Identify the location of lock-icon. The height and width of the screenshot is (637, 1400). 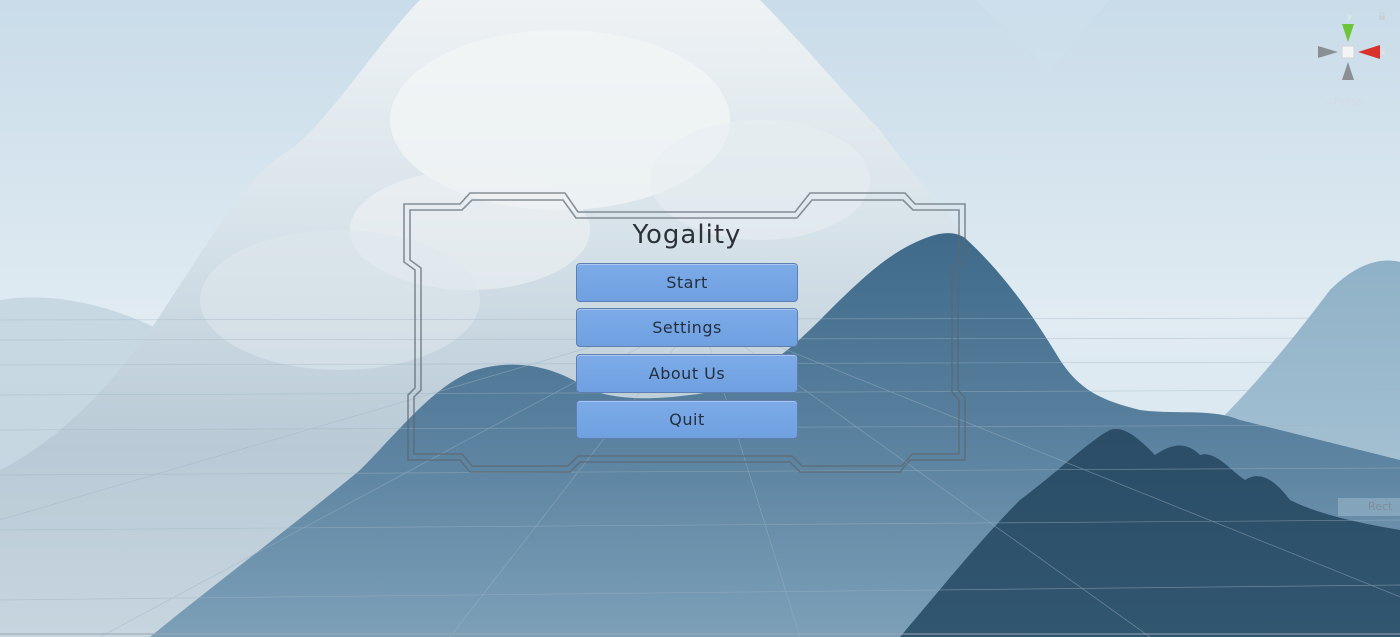
(1382, 16).